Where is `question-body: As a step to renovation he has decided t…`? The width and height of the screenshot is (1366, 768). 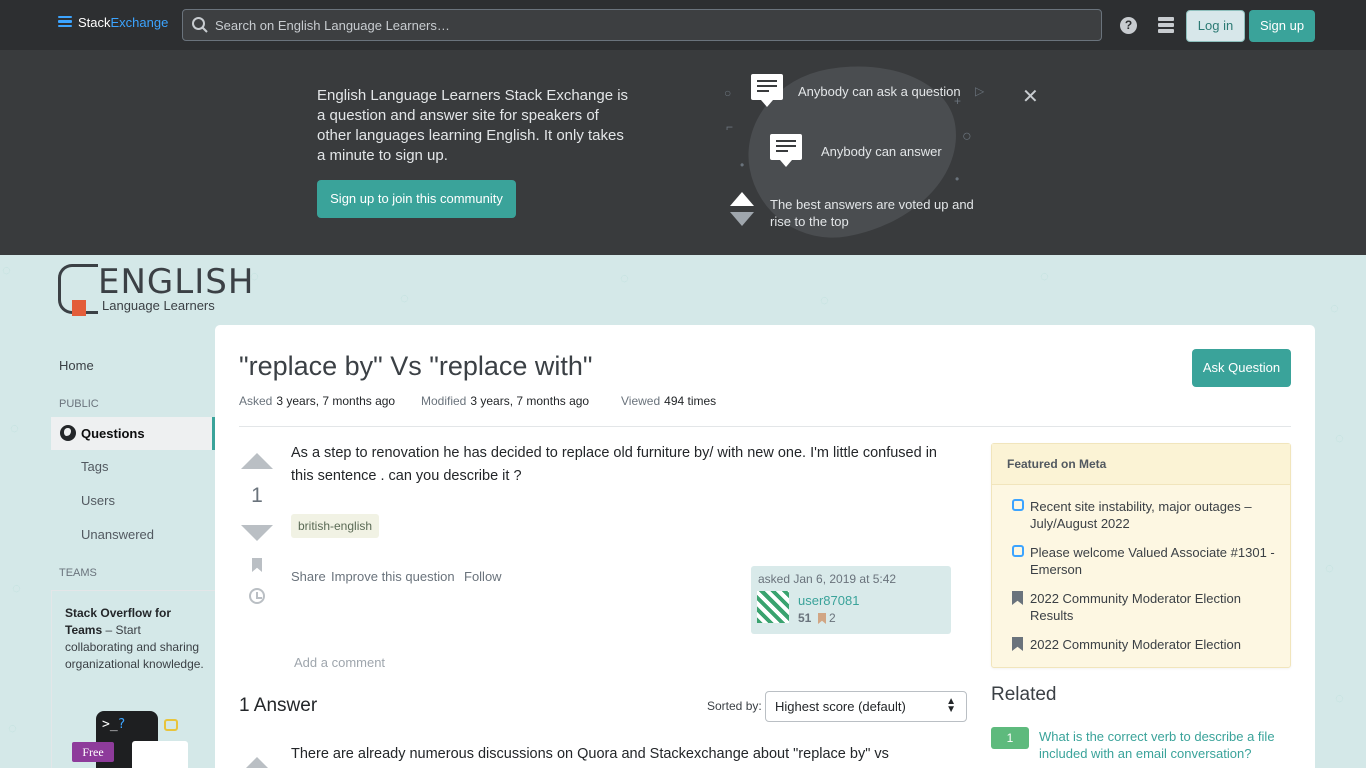 question-body: As a step to renovation he has decided t… is located at coordinates (614, 464).